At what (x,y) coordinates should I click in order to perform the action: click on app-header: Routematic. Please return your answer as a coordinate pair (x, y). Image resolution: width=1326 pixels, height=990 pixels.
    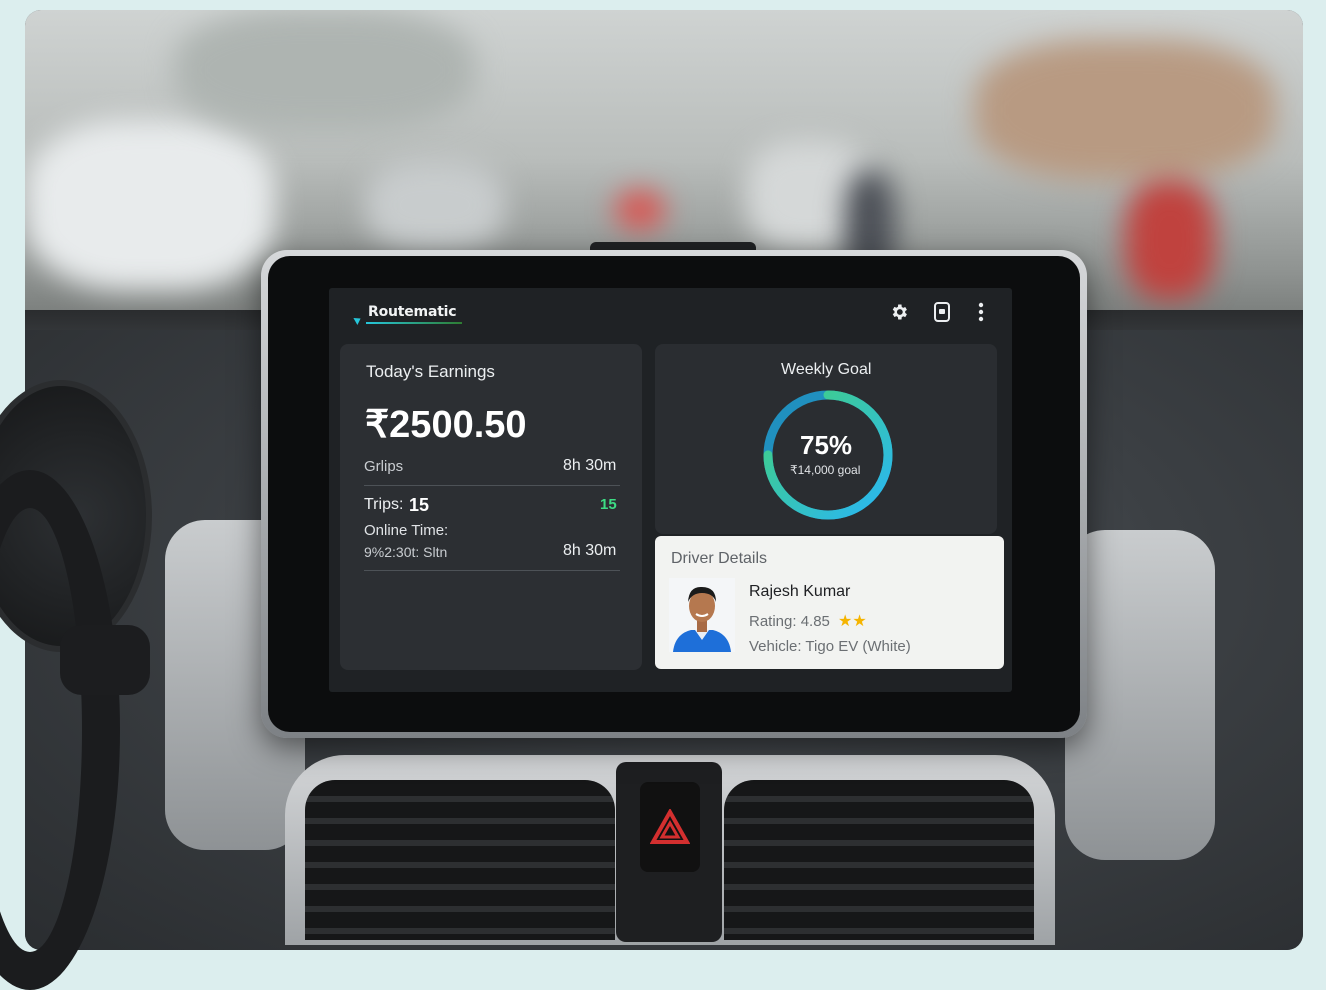
    Looking at the image, I should click on (680, 314).